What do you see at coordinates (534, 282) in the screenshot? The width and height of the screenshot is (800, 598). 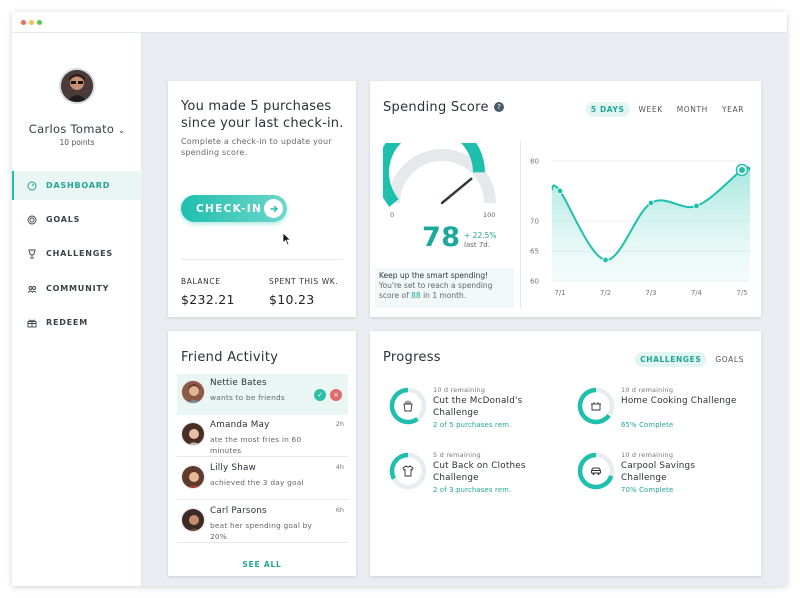 I see `y-tick-label: 60` at bounding box center [534, 282].